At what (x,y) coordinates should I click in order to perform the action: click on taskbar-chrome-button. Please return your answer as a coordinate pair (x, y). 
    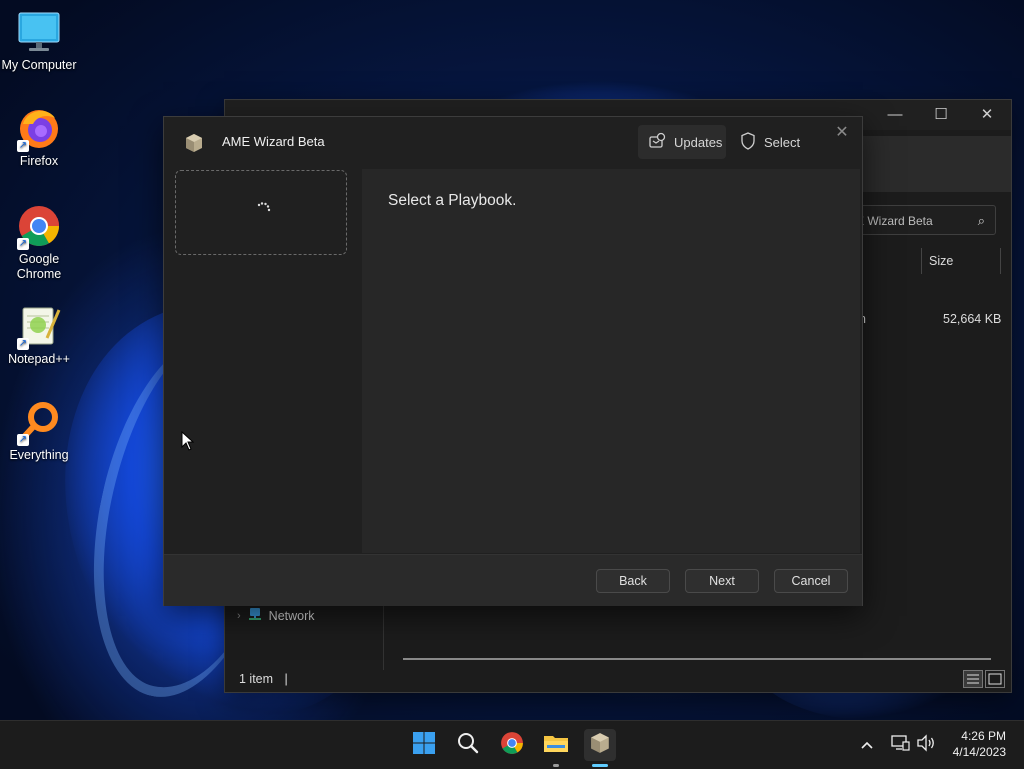
    Looking at the image, I should click on (512, 745).